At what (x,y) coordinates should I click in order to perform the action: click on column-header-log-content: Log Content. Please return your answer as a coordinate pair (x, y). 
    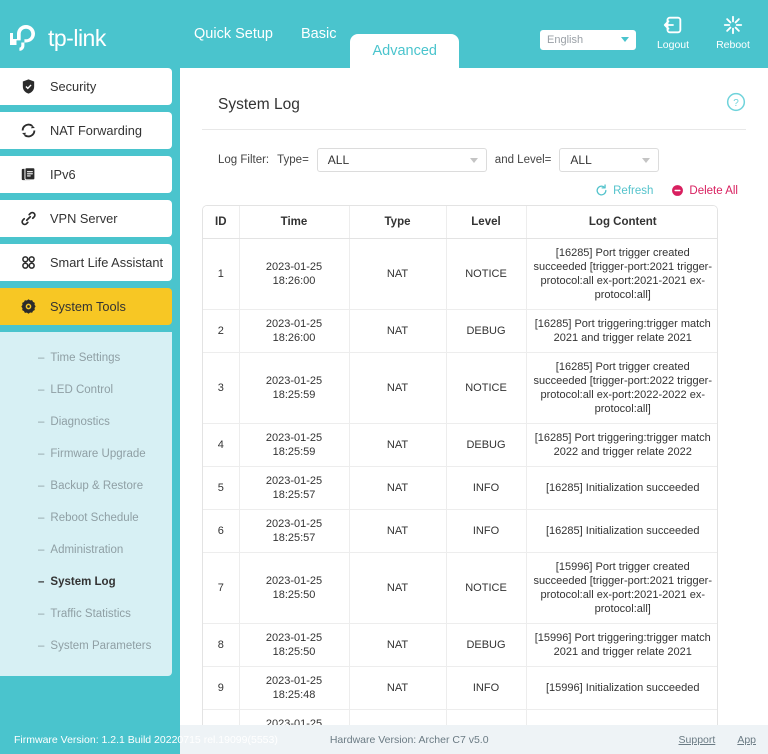
    Looking at the image, I should click on (621, 222).